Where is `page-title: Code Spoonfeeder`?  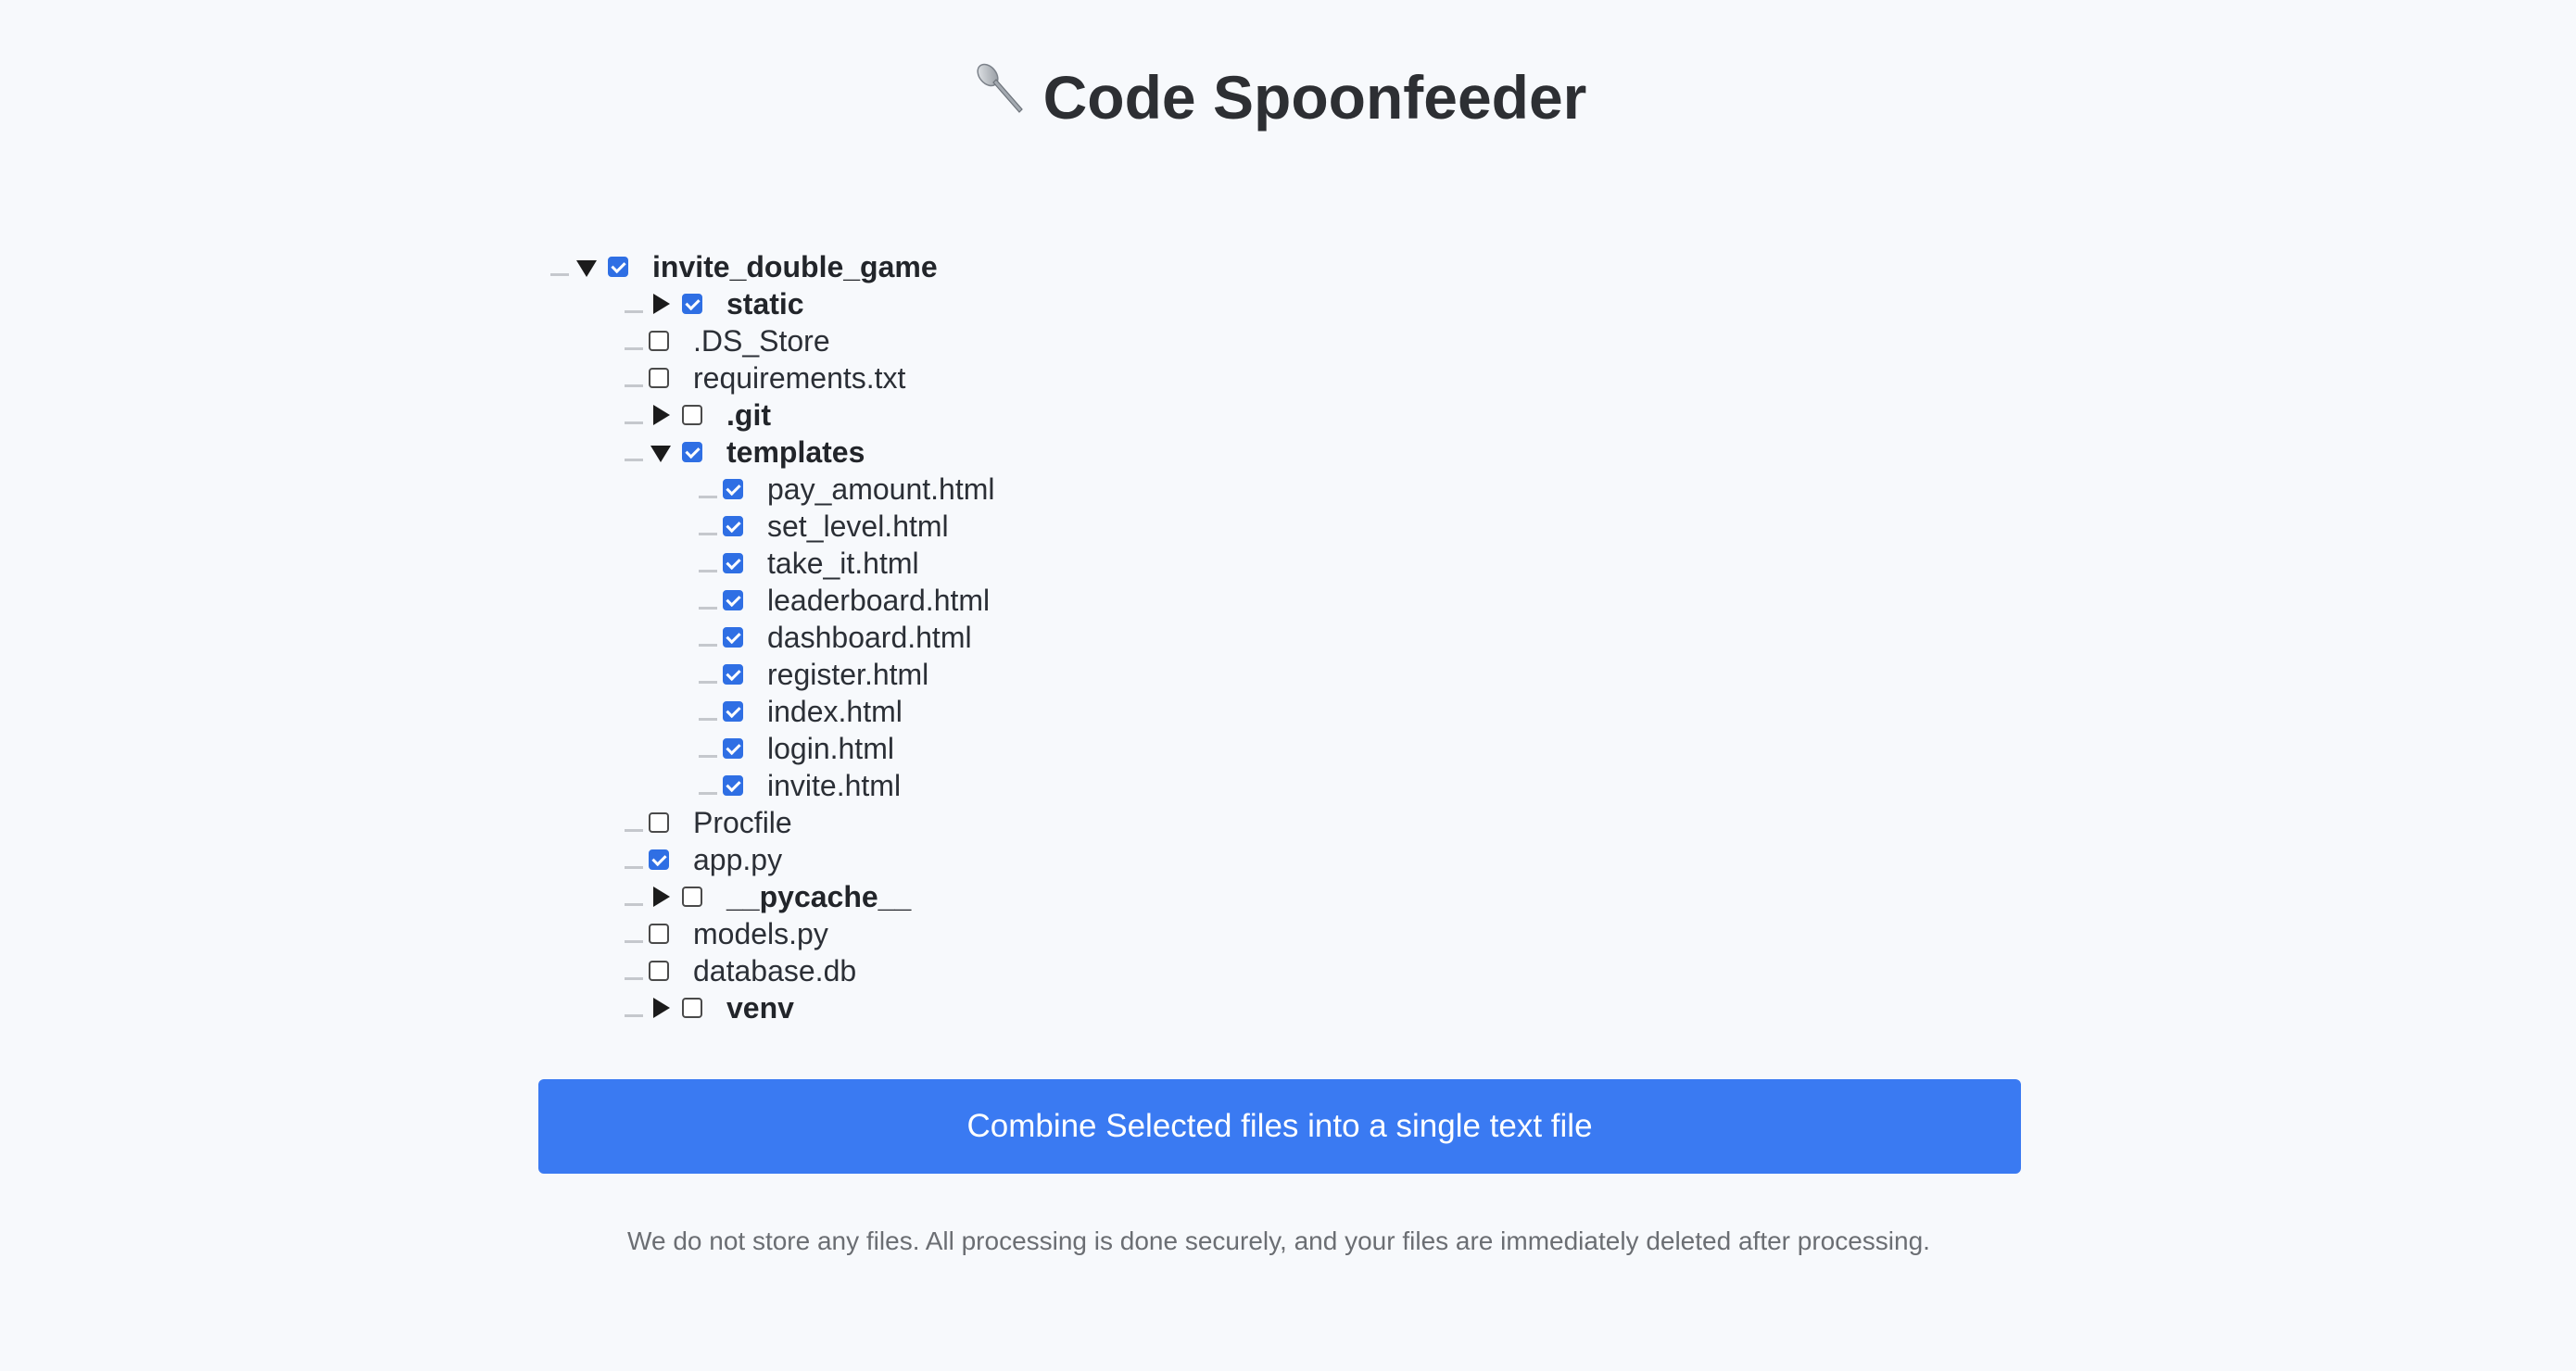 page-title: Code Spoonfeeder is located at coordinates (1278, 97).